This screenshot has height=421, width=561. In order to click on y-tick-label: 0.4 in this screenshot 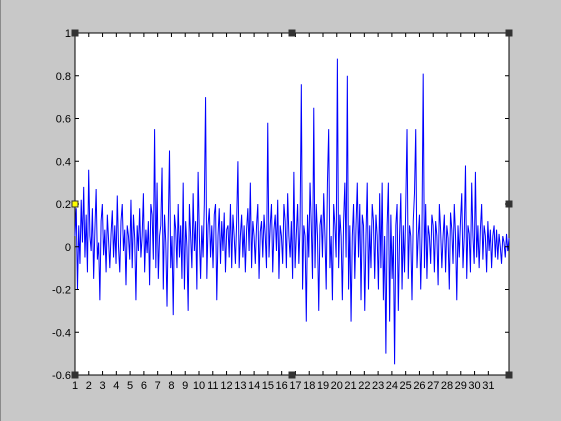, I will do `click(63, 162)`.